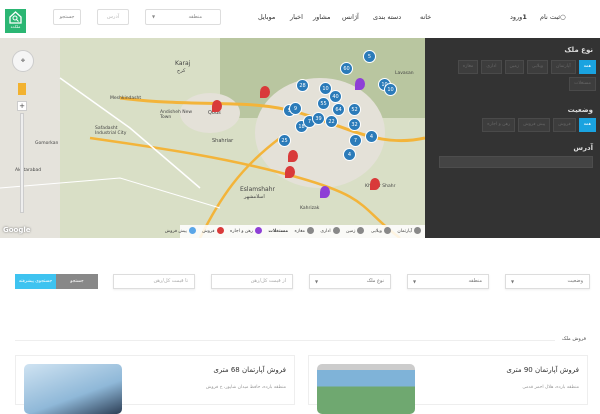 This screenshot has width=600, height=414. I want to click on villa-icon, so click(387, 230).